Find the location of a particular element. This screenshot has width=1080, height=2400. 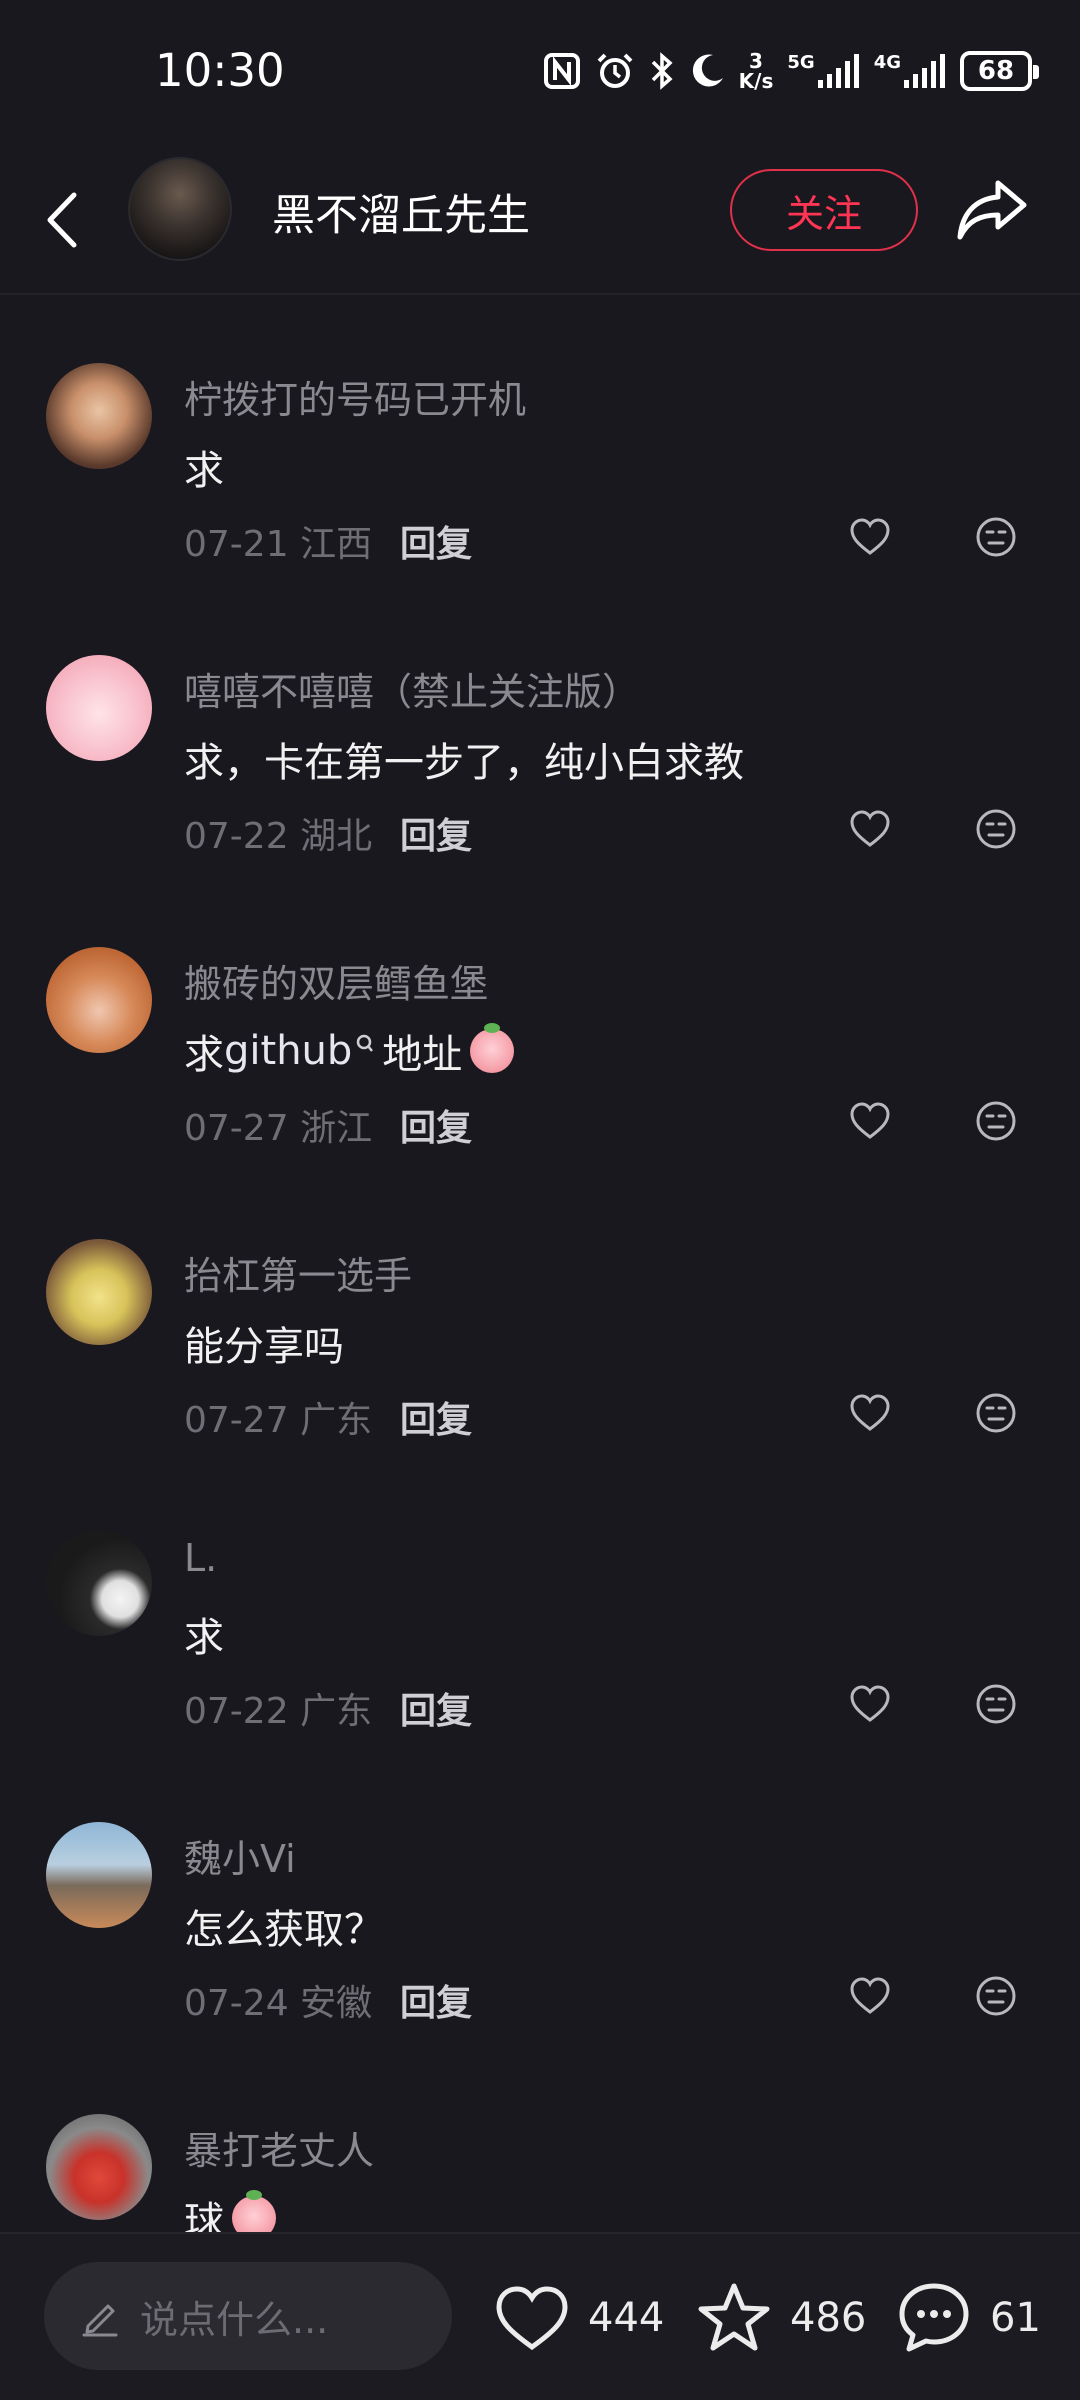

comment-meta: 07-24 安徽 is located at coordinates (278, 2000).